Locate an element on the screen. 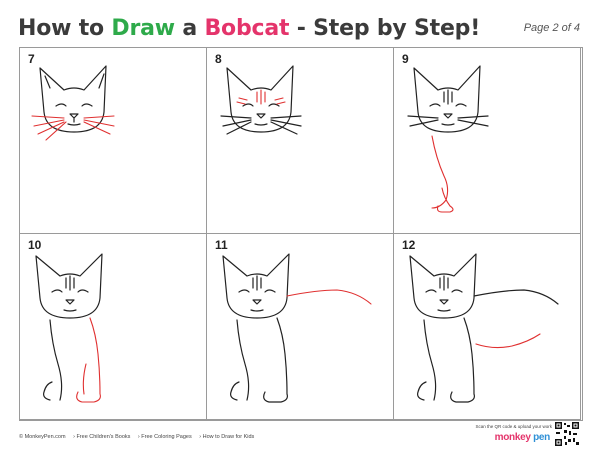  bobcat-step-8-drawing is located at coordinates (261, 100).